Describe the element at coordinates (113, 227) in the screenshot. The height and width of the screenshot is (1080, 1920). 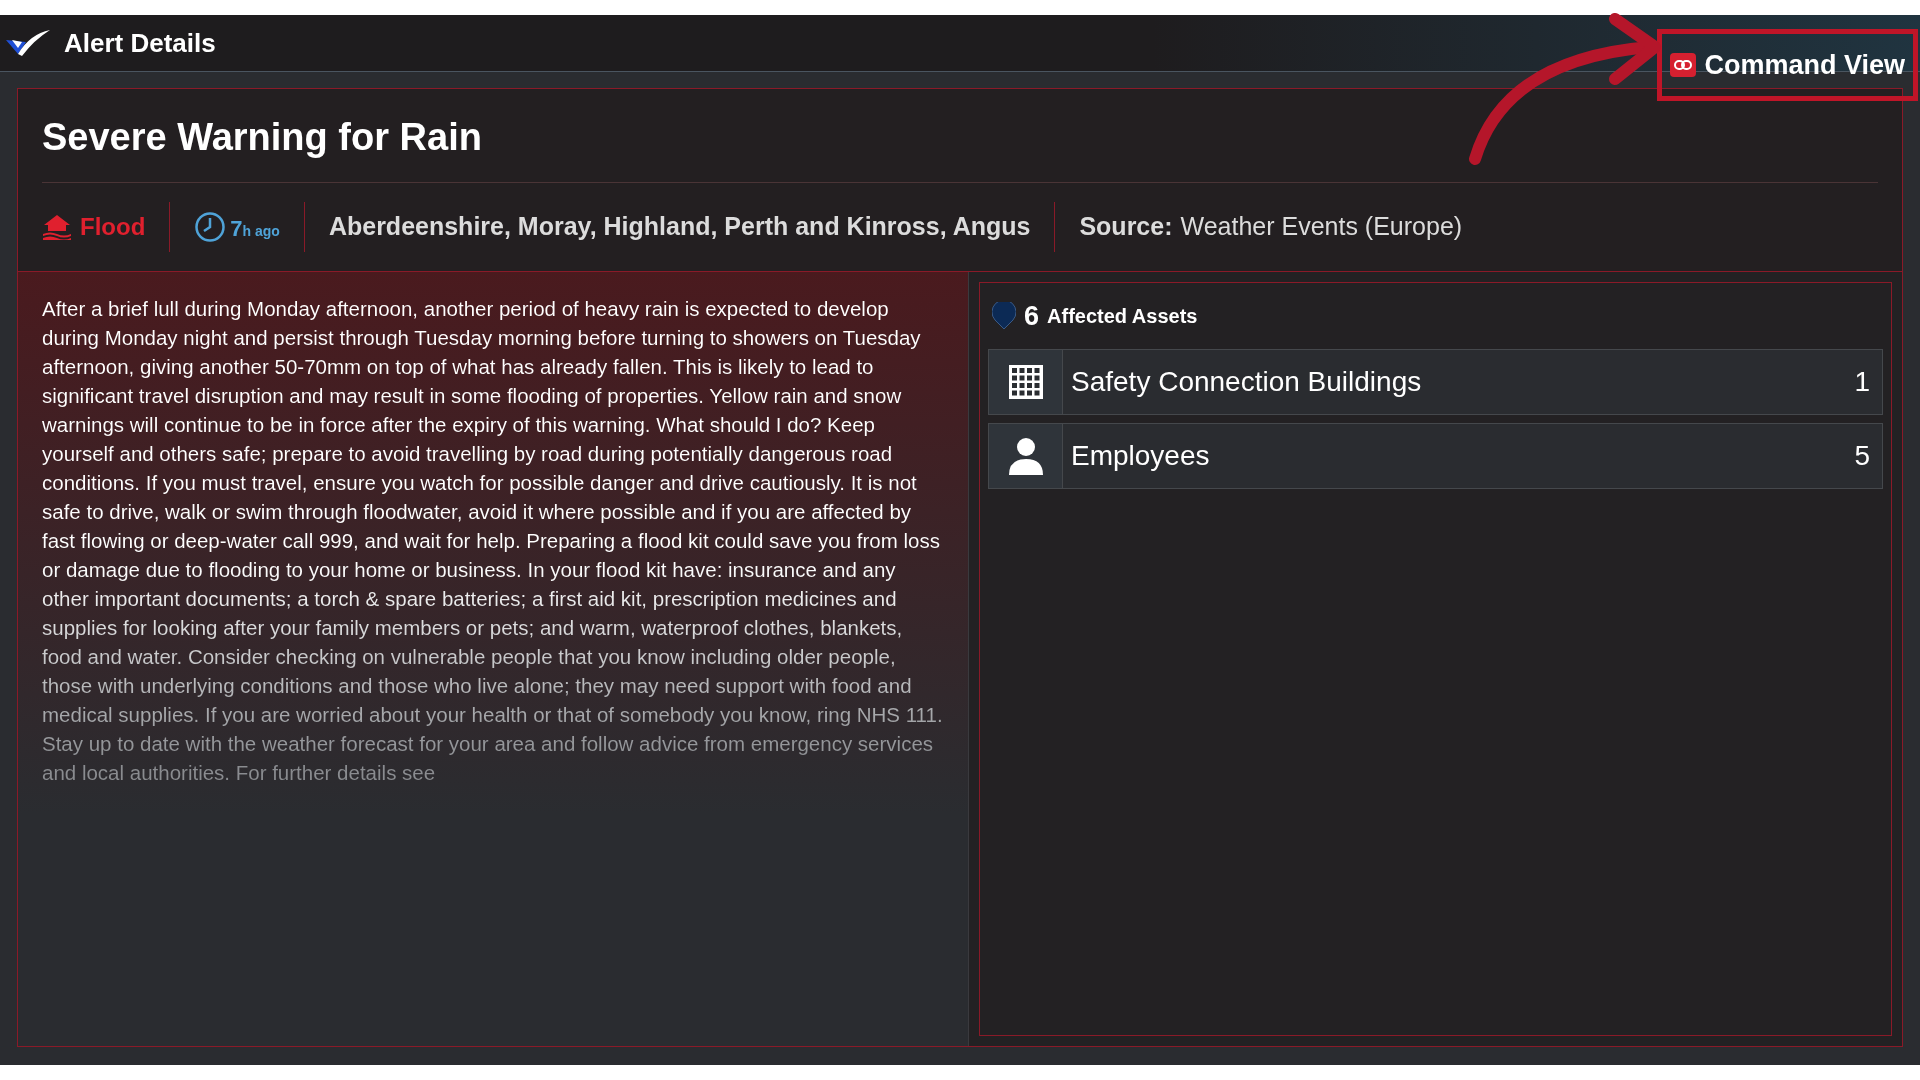
I see `alert-type: Flood` at that location.